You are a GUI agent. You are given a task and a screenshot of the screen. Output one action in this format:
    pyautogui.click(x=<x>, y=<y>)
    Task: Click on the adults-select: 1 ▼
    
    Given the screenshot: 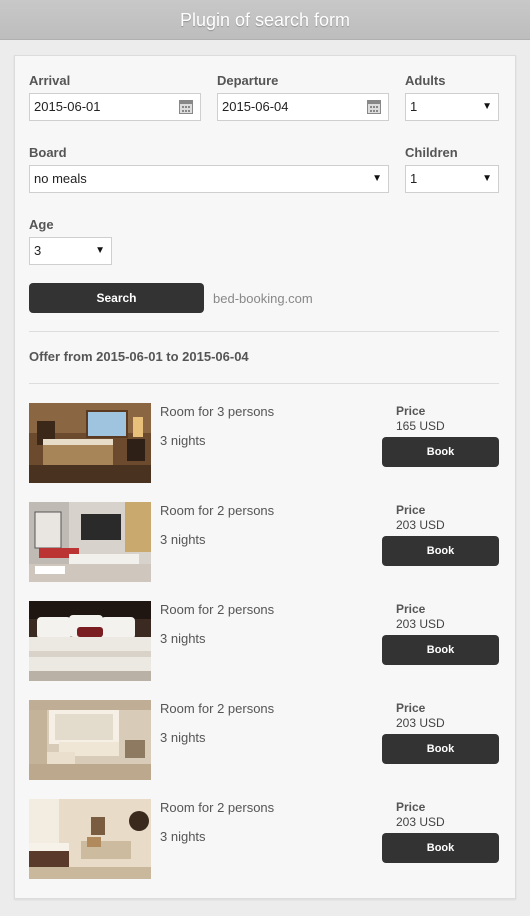 What is the action you would take?
    pyautogui.click(x=452, y=107)
    